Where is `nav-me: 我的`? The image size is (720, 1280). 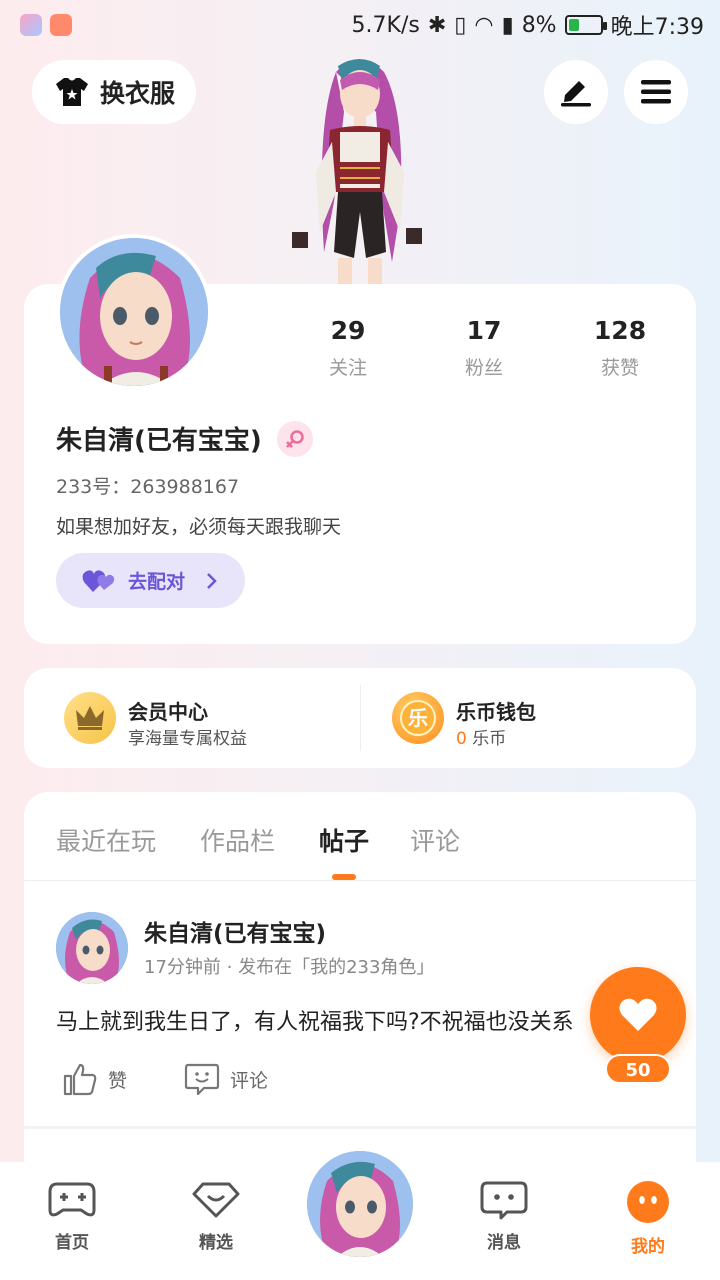
nav-me: 我的 is located at coordinates (648, 1218).